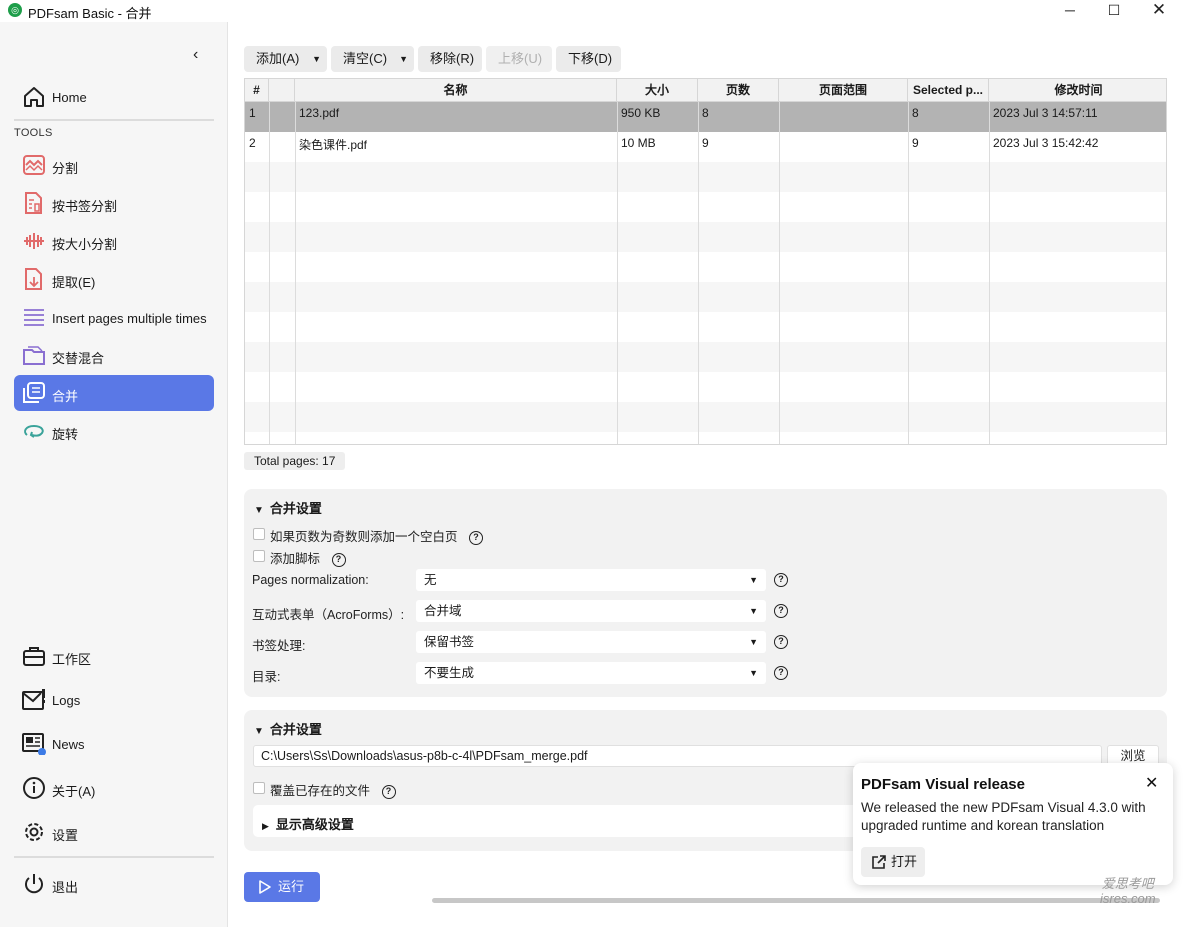  What do you see at coordinates (114, 393) in the screenshot?
I see `sidebar-item-merge: 合并` at bounding box center [114, 393].